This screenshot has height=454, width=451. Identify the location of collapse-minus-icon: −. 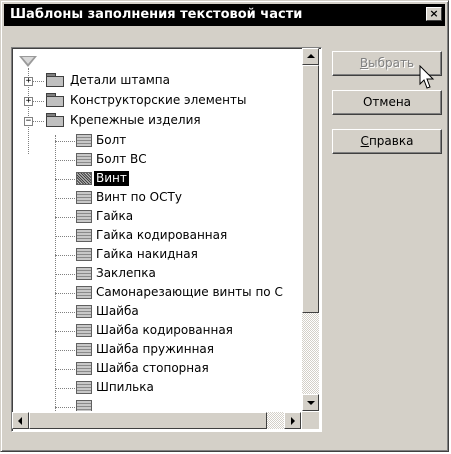
(28, 121).